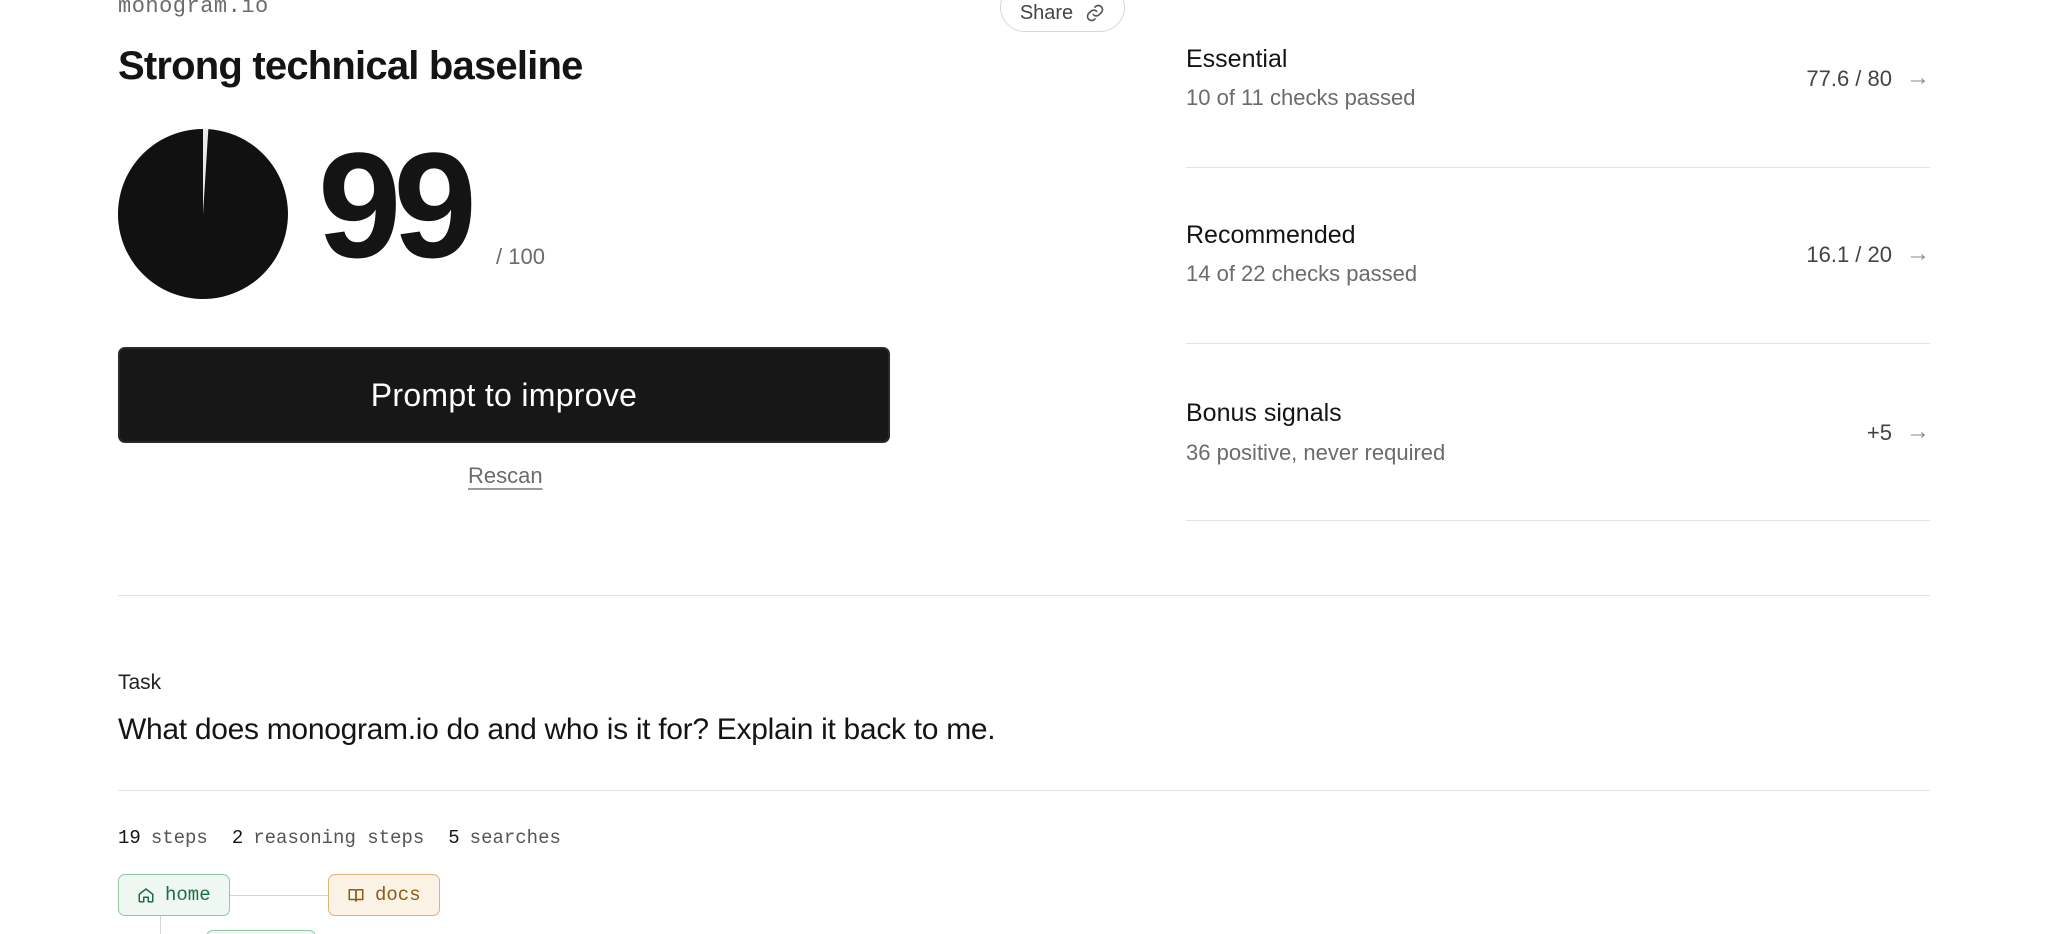 Image resolution: width=2048 pixels, height=934 pixels. I want to click on score-value: 99, so click(397, 205).